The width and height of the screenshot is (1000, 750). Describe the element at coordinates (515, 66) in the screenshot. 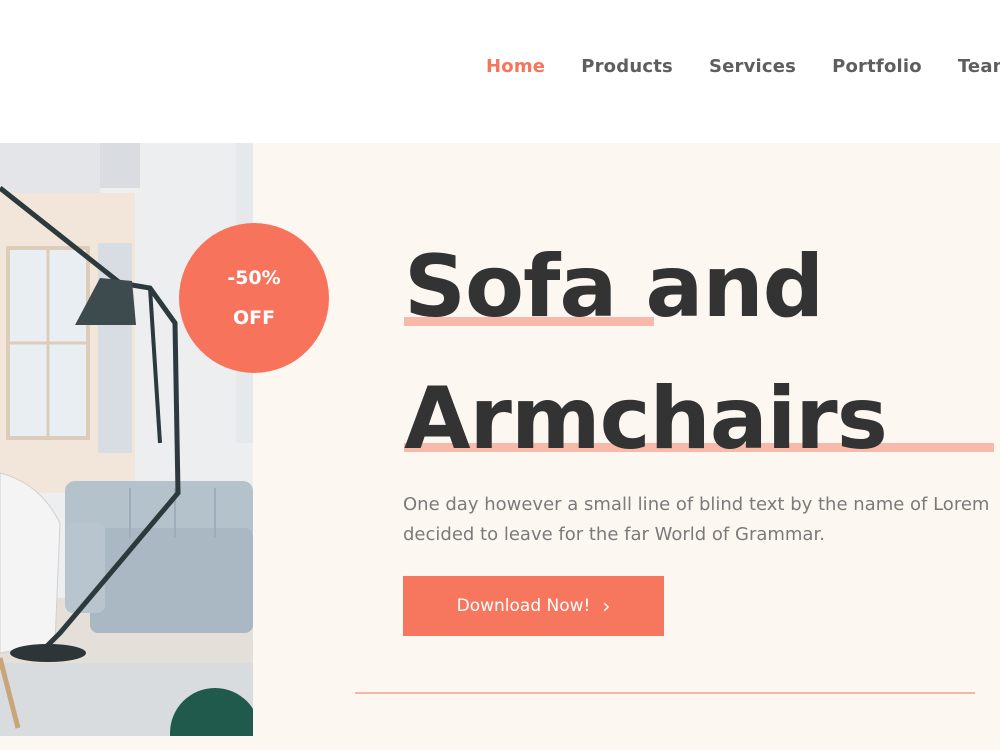

I see `nav-home: Home` at that location.